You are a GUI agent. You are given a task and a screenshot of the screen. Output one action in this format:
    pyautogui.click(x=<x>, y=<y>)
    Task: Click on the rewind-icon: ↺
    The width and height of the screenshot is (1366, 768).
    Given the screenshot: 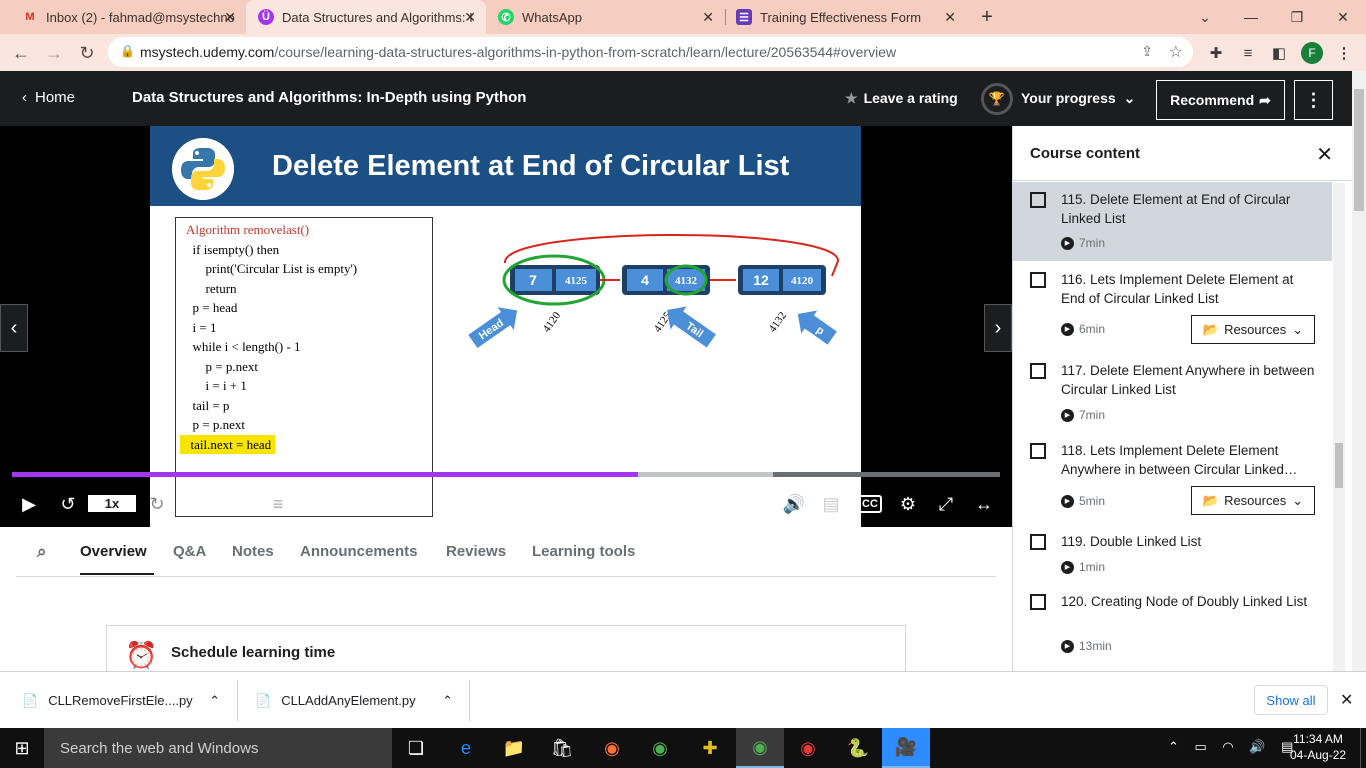 What is the action you would take?
    pyautogui.click(x=68, y=504)
    